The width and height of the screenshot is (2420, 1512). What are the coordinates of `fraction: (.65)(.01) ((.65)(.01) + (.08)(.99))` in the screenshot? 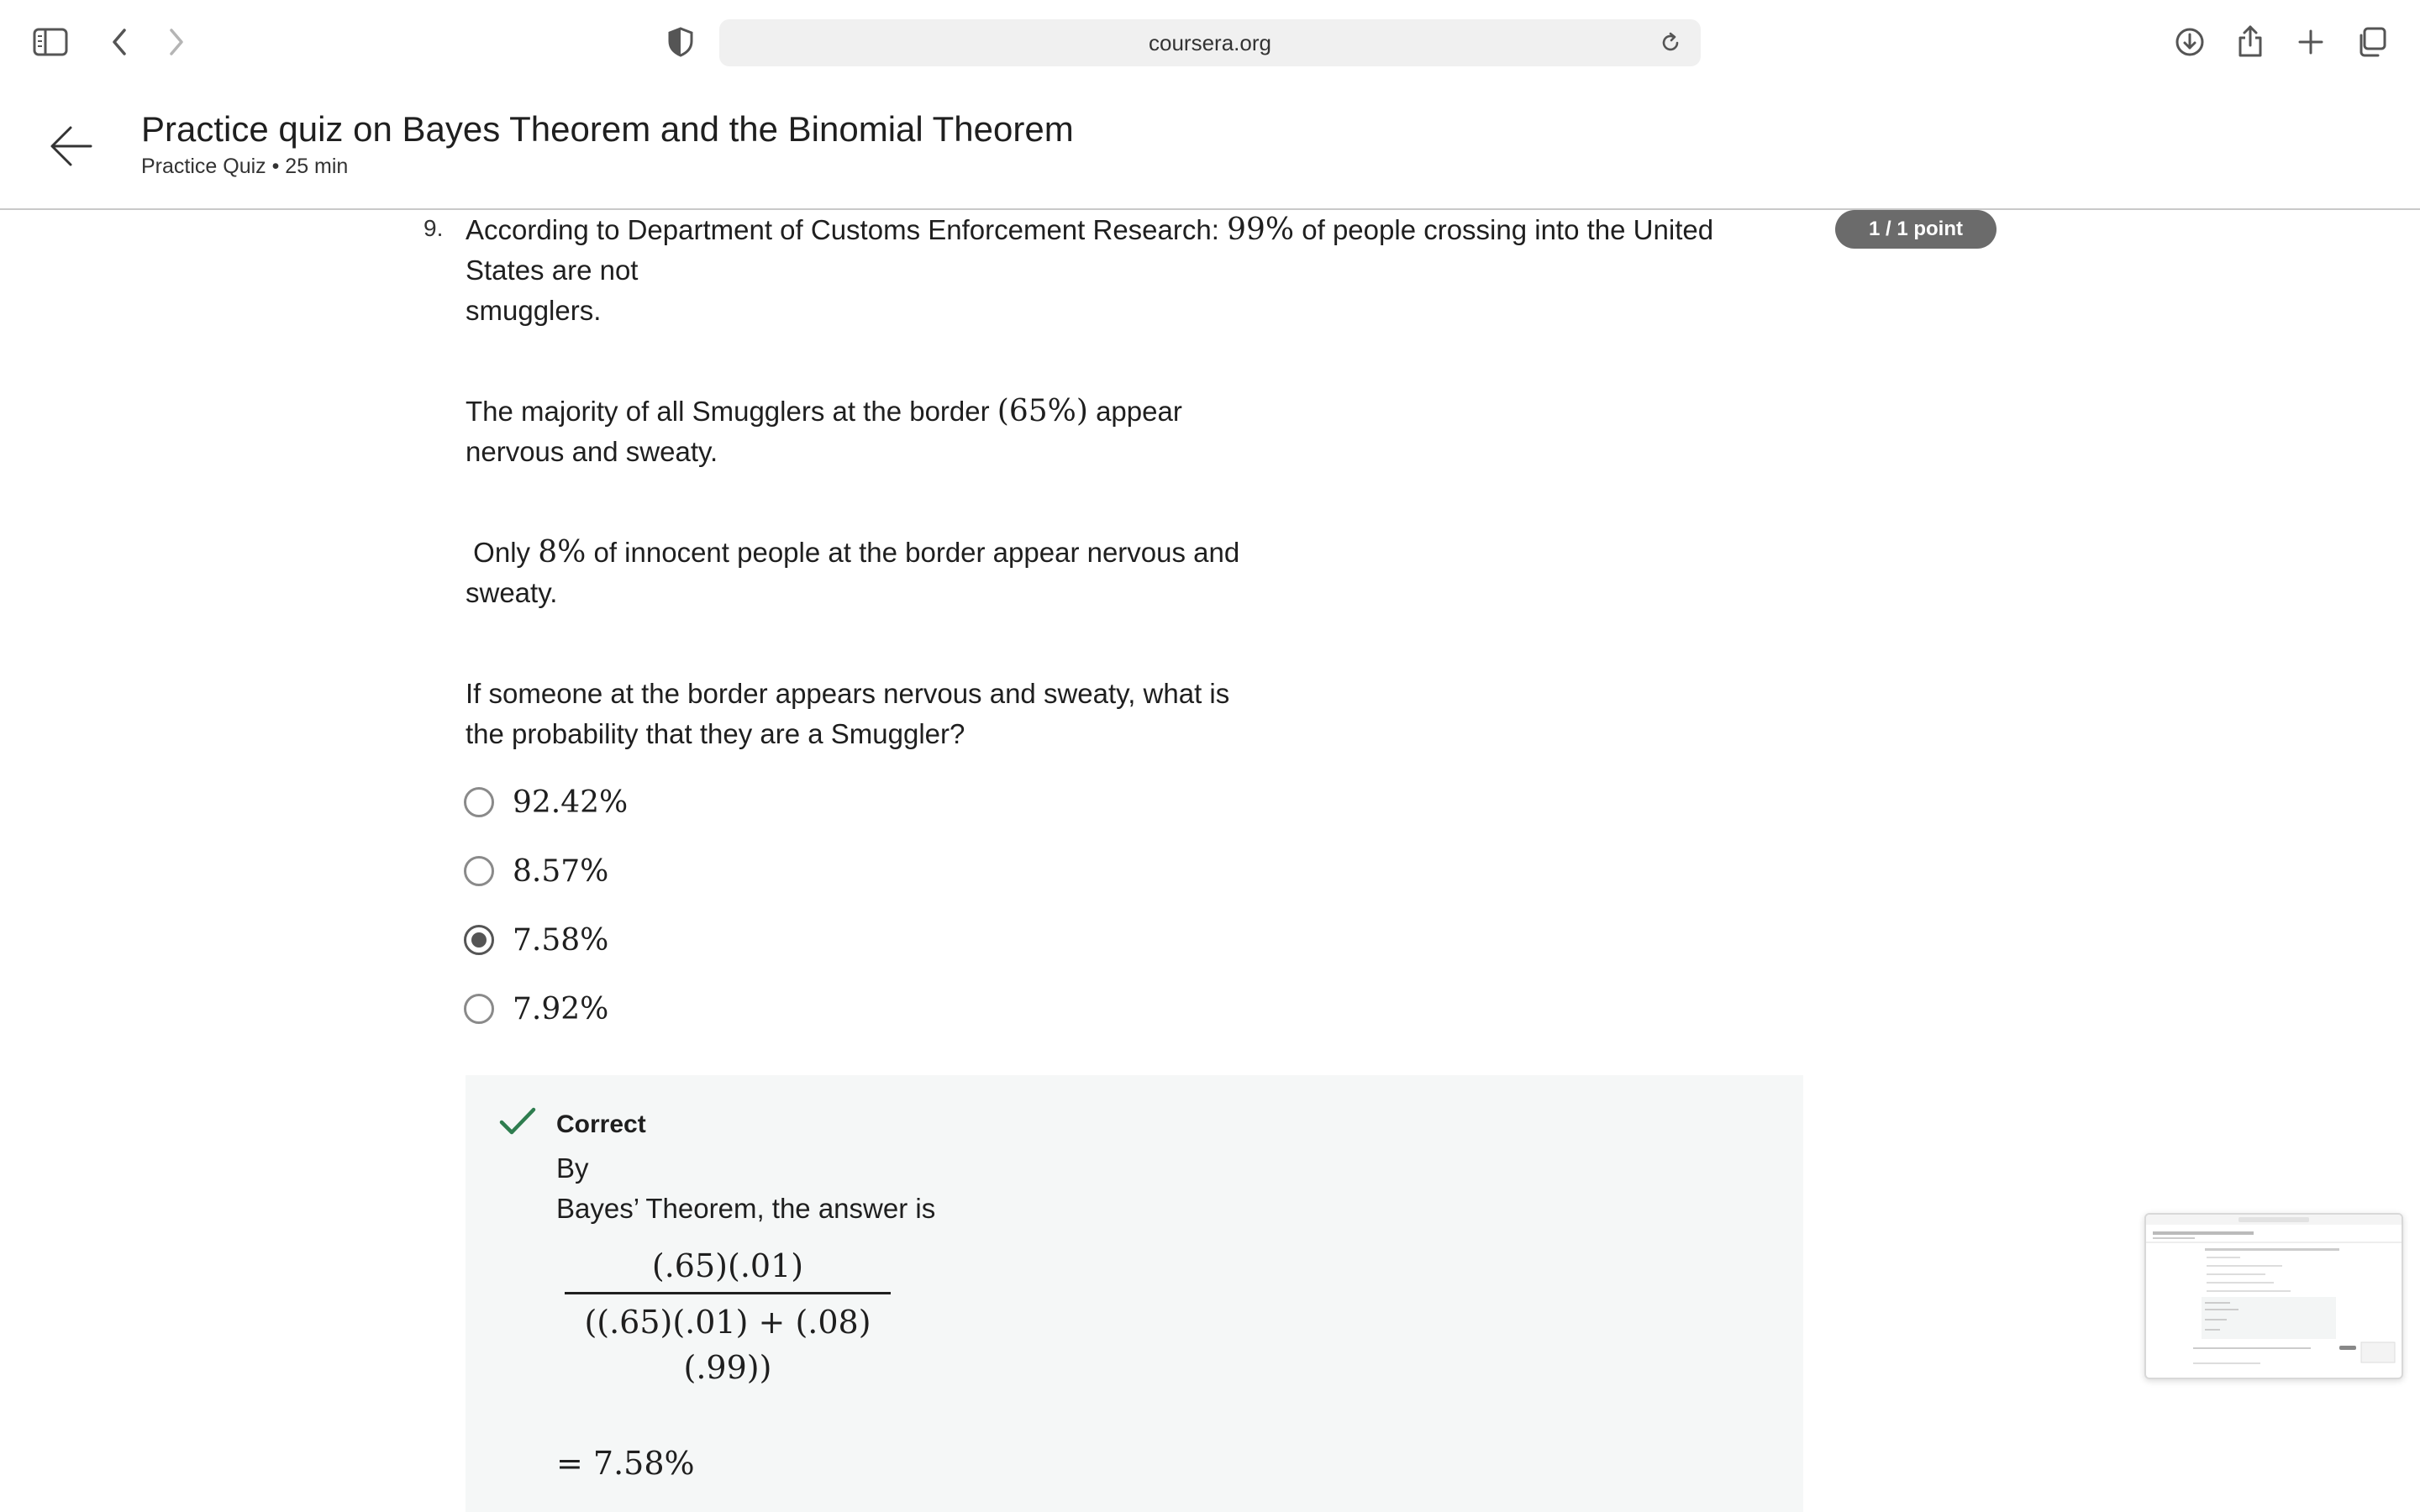 It's located at (728, 1314).